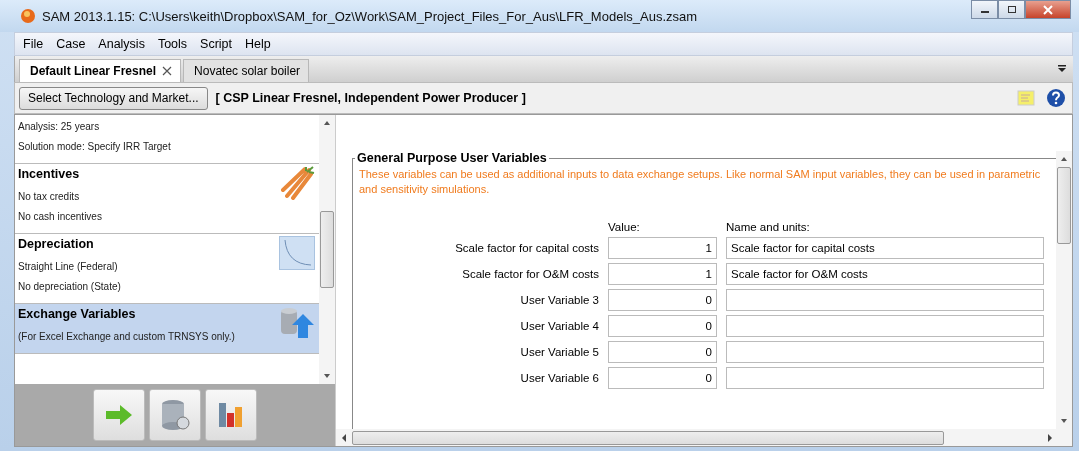  I want to click on group-title: General Purpose User Variables, so click(452, 158).